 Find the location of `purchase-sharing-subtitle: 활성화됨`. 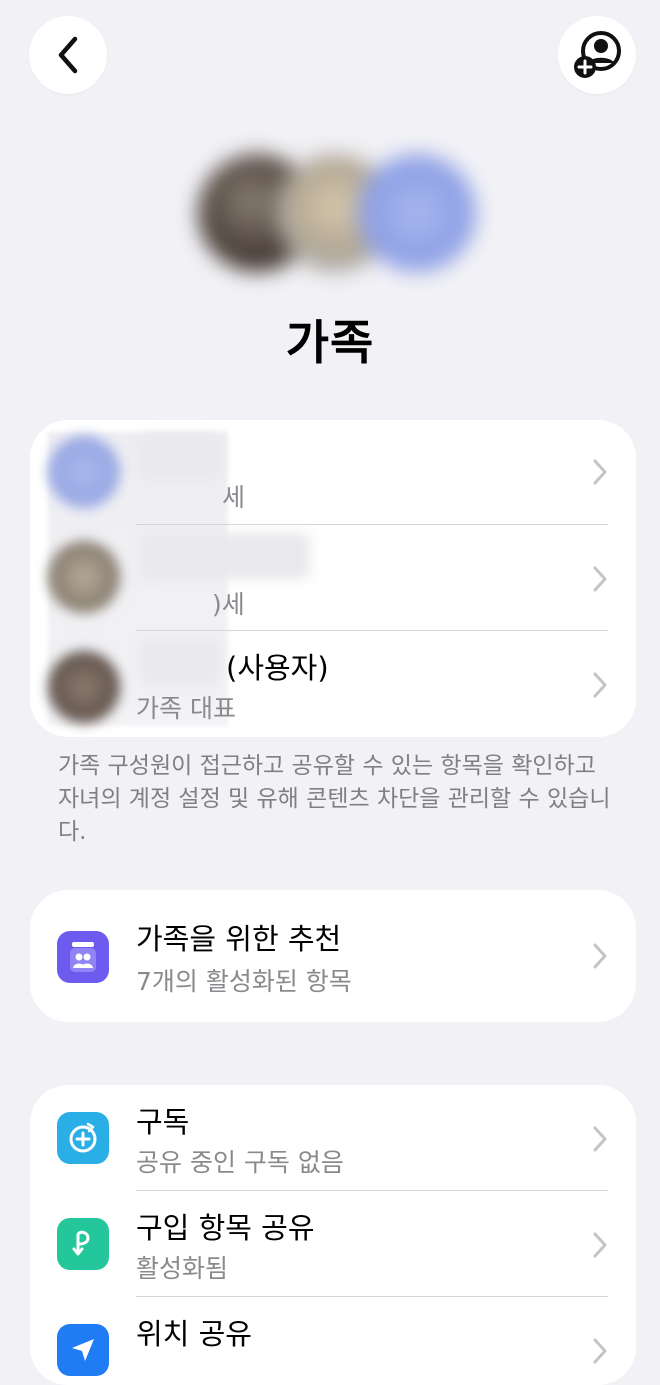

purchase-sharing-subtitle: 활성화됨 is located at coordinates (182, 1268).